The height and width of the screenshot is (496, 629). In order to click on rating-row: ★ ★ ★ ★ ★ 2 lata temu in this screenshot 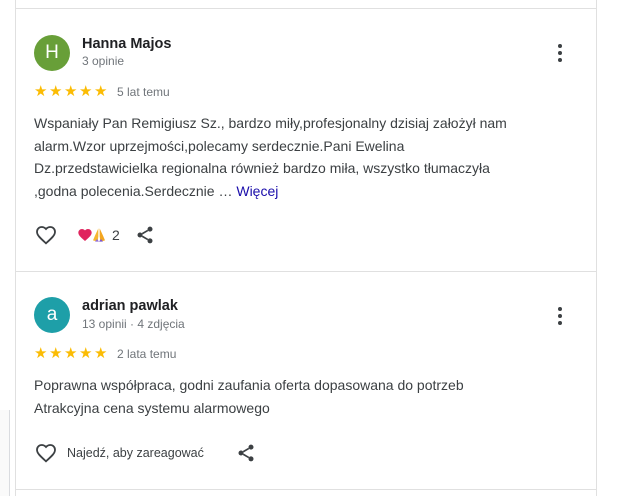, I will do `click(105, 353)`.